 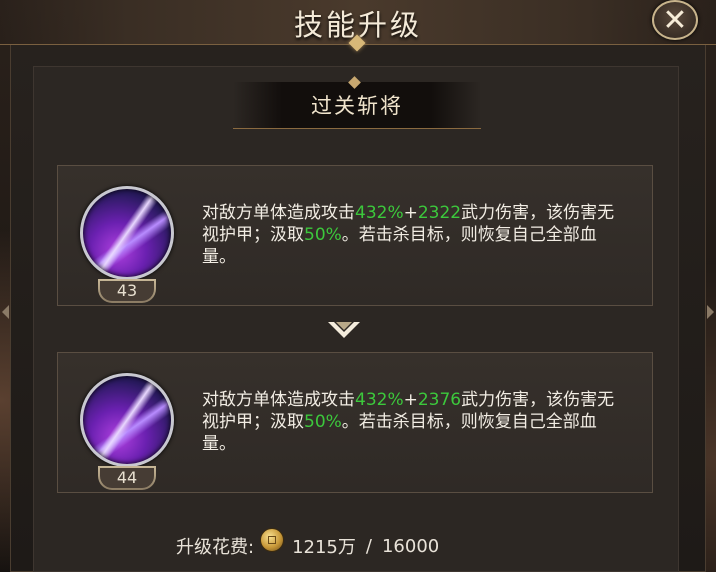 What do you see at coordinates (439, 400) in the screenshot?
I see `flat-damage: 2376` at bounding box center [439, 400].